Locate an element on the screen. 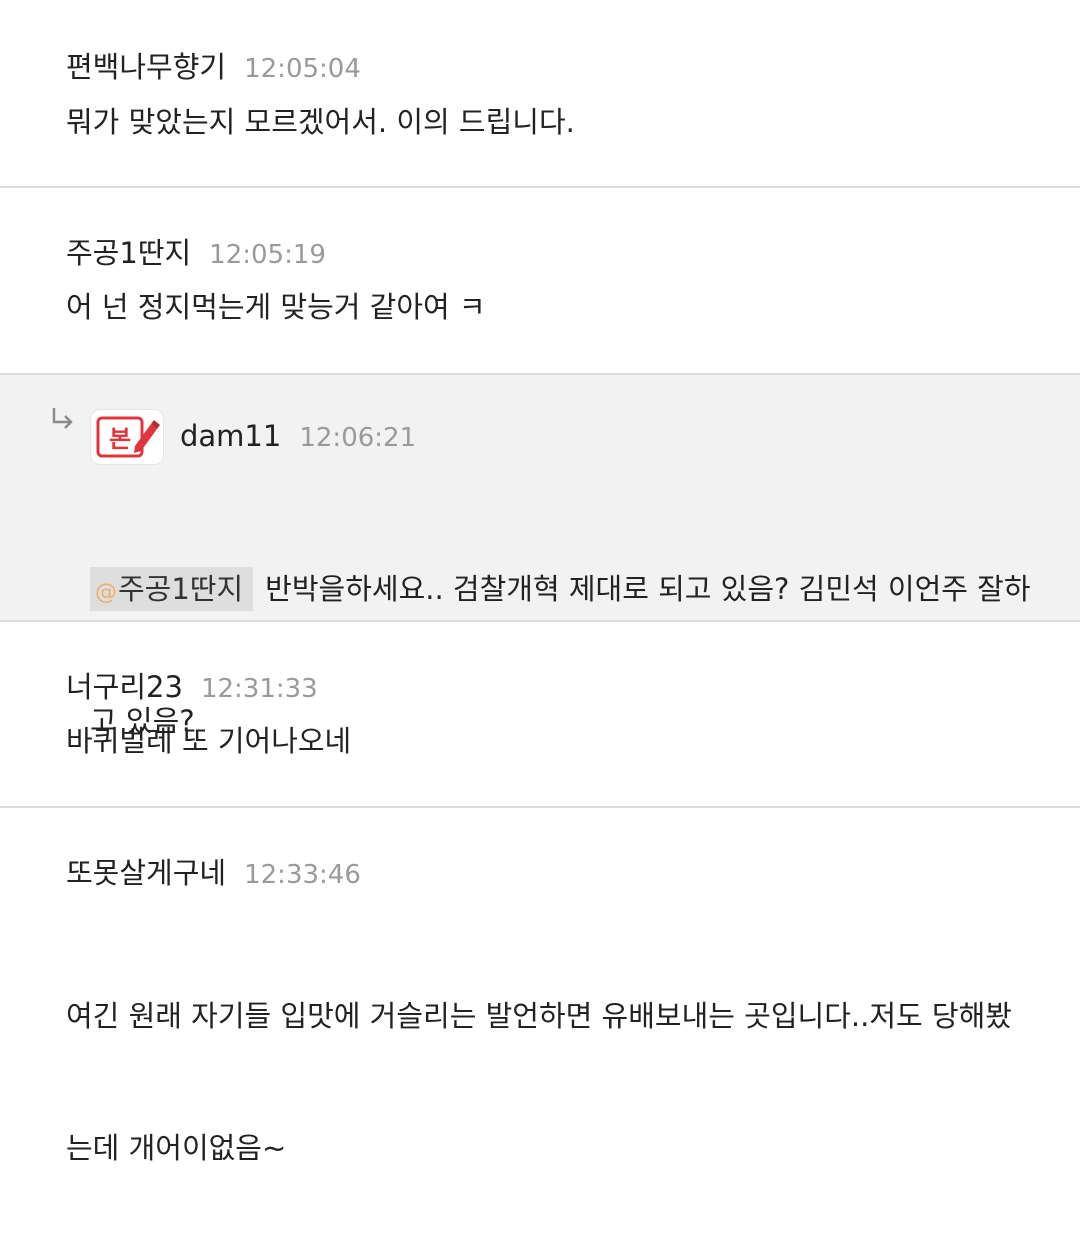 Image resolution: width=1080 pixels, height=1258 pixels. comment-meta: 또못살게구네 12:33:46 is located at coordinates (213, 871).